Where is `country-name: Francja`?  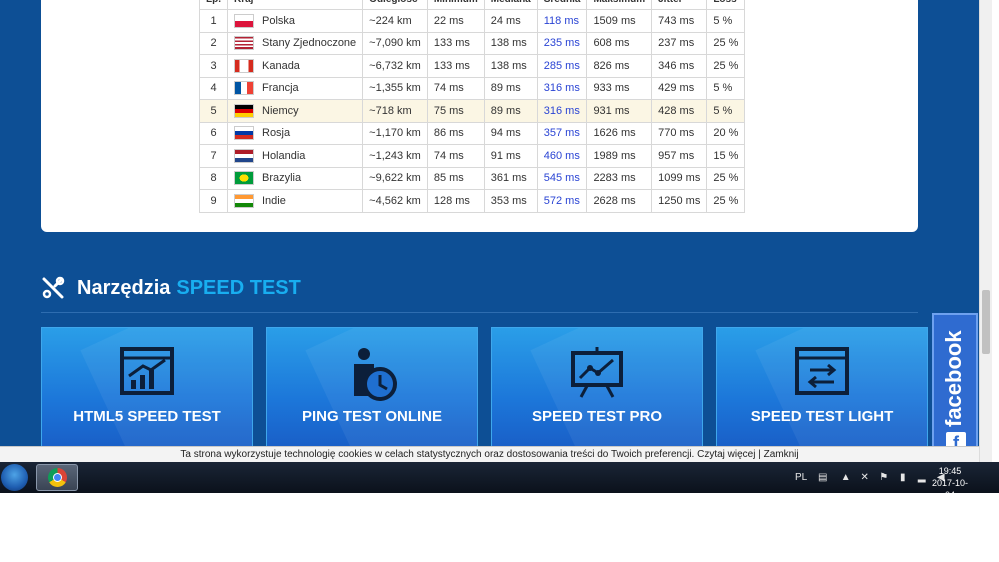
country-name: Francja is located at coordinates (280, 88).